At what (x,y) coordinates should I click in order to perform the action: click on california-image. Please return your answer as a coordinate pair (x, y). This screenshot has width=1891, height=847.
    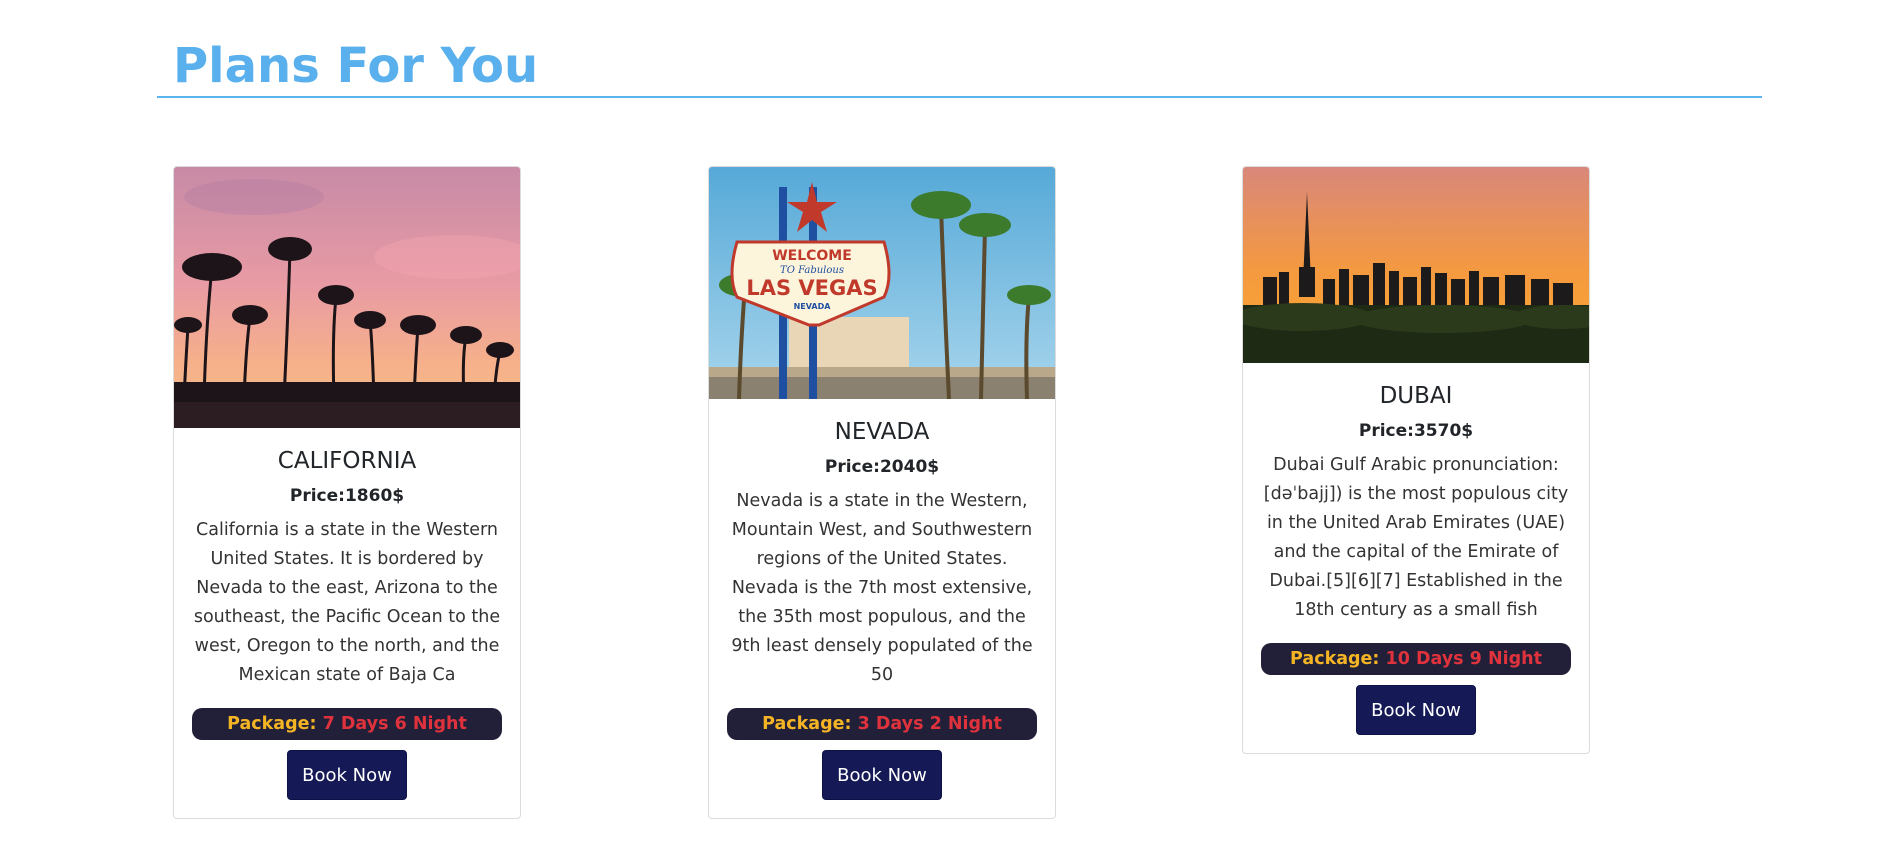
    Looking at the image, I should click on (347, 297).